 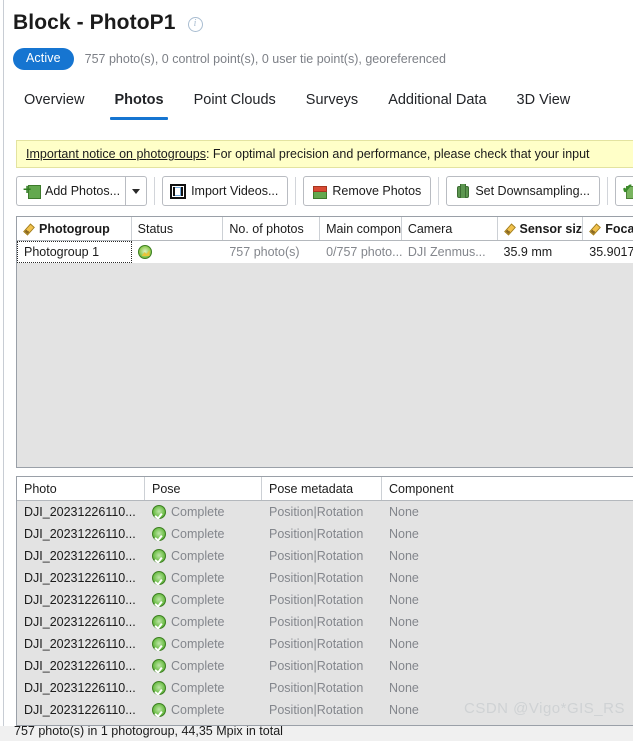 I want to click on film-icon, so click(x=178, y=191).